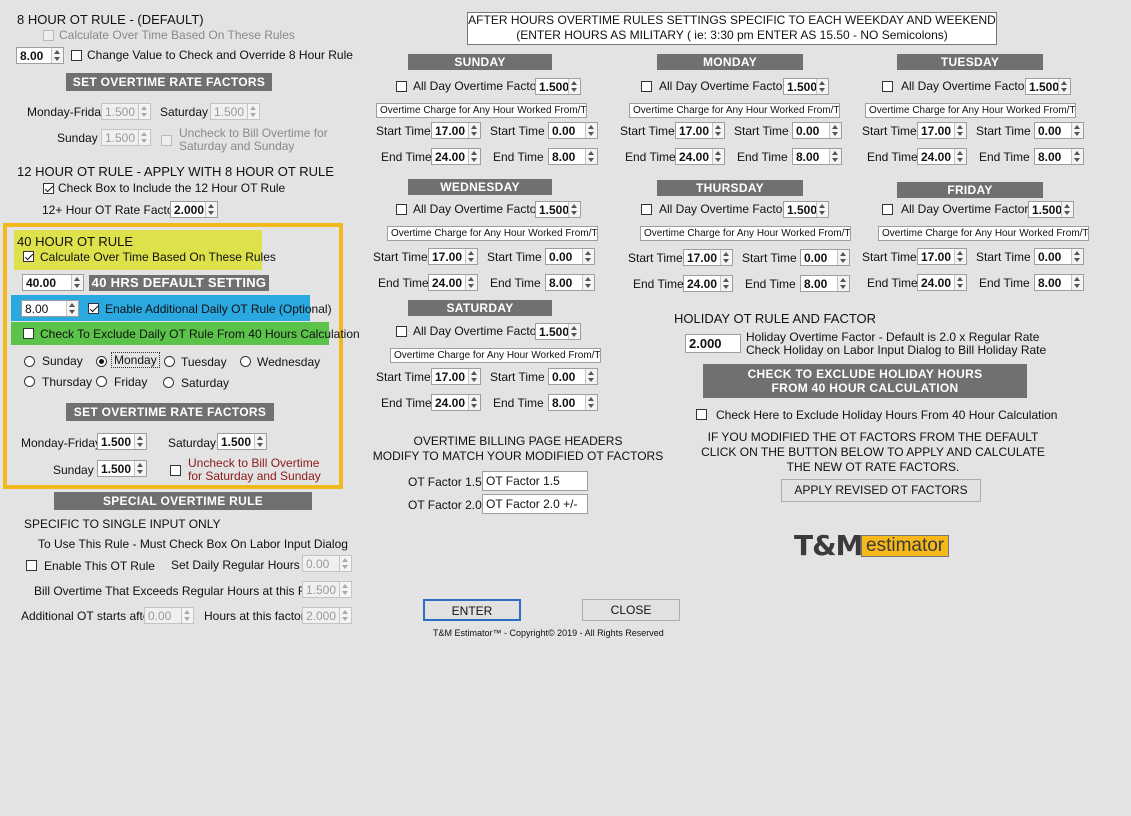 The image size is (1131, 816). Describe the element at coordinates (401, 331) in the screenshot. I see `all-day-checkbox-saturday` at that location.